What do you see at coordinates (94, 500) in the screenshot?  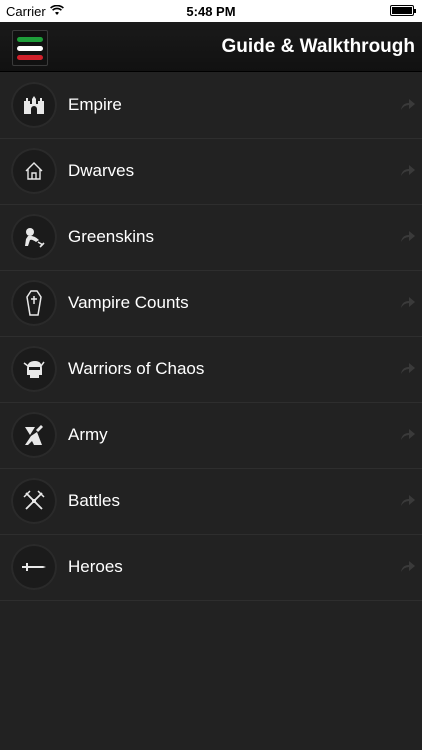 I see `menu-item-label: Battles` at bounding box center [94, 500].